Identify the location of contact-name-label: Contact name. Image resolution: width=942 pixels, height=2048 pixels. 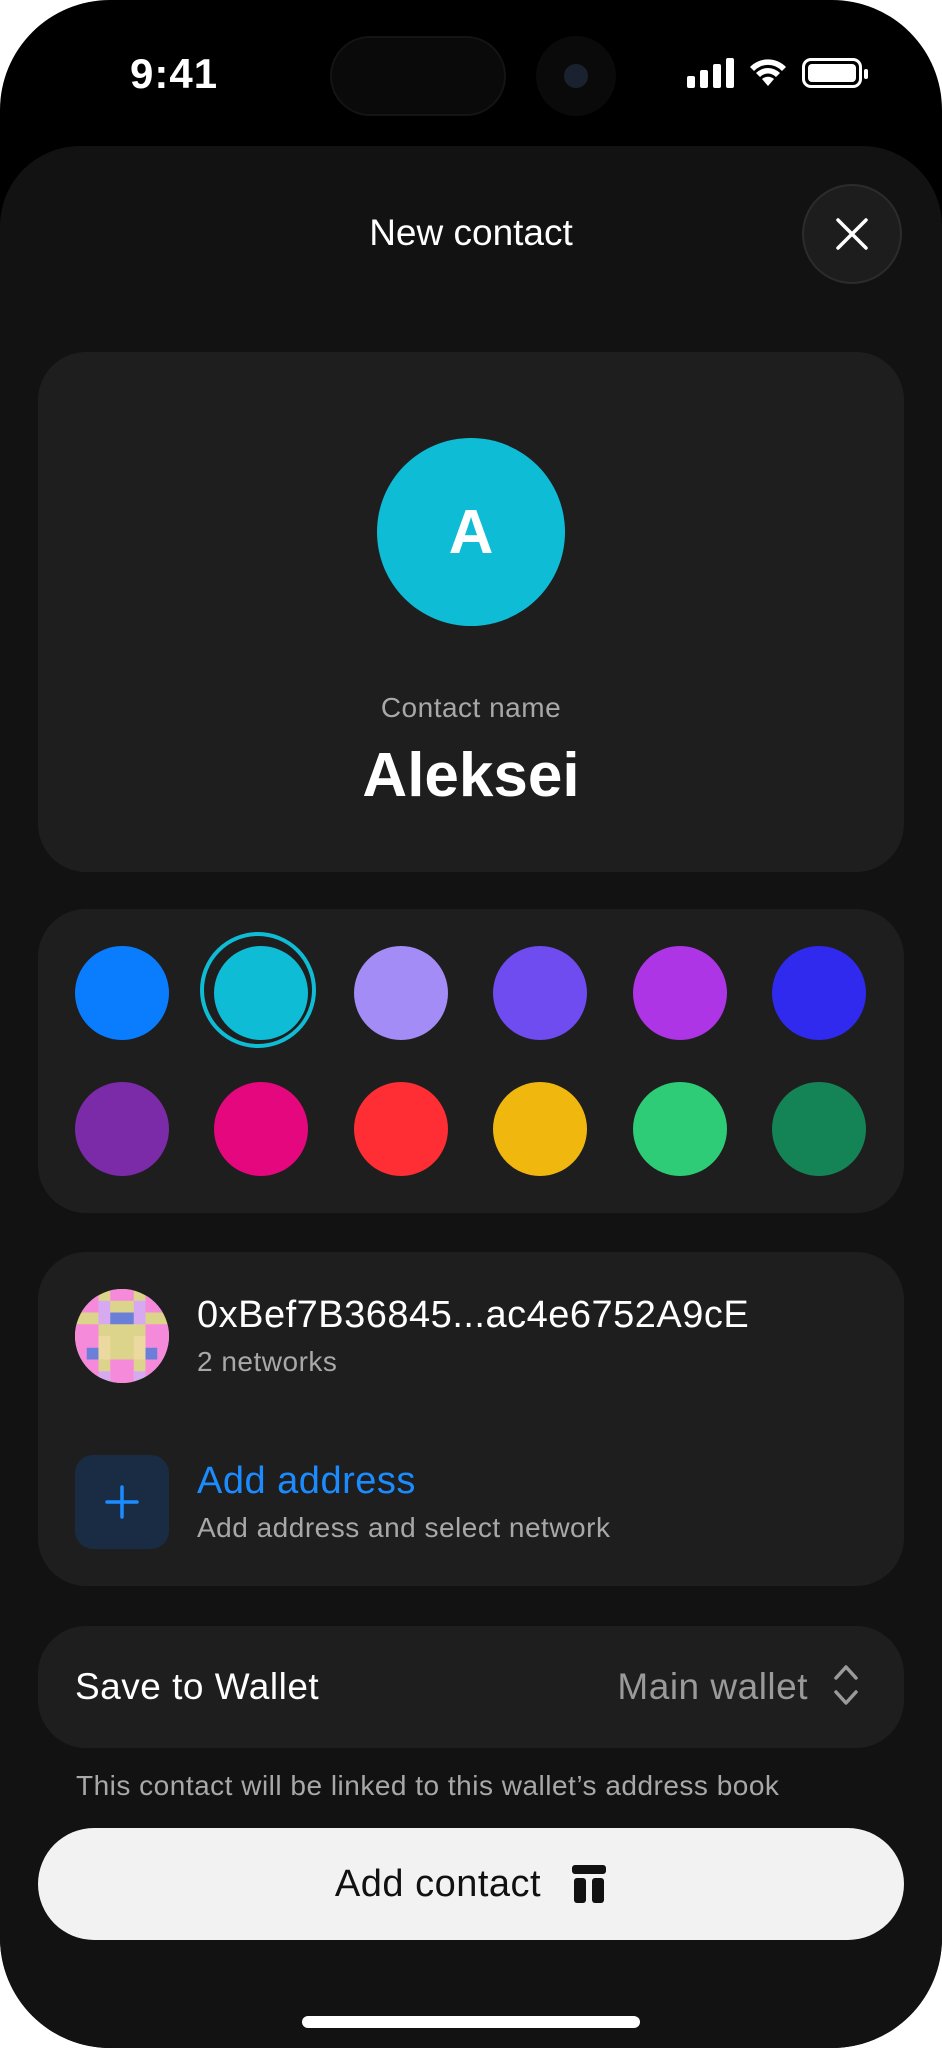
(471, 707).